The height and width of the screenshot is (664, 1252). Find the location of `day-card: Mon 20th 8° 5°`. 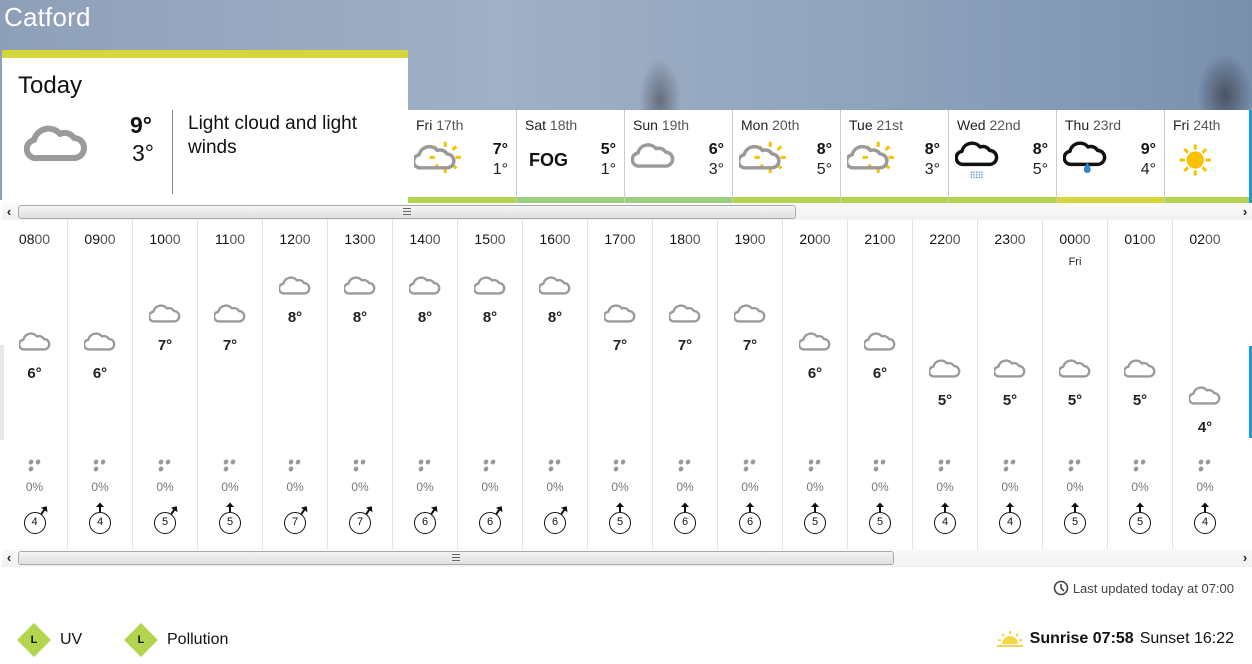

day-card: Mon 20th 8° 5° is located at coordinates (786, 157).